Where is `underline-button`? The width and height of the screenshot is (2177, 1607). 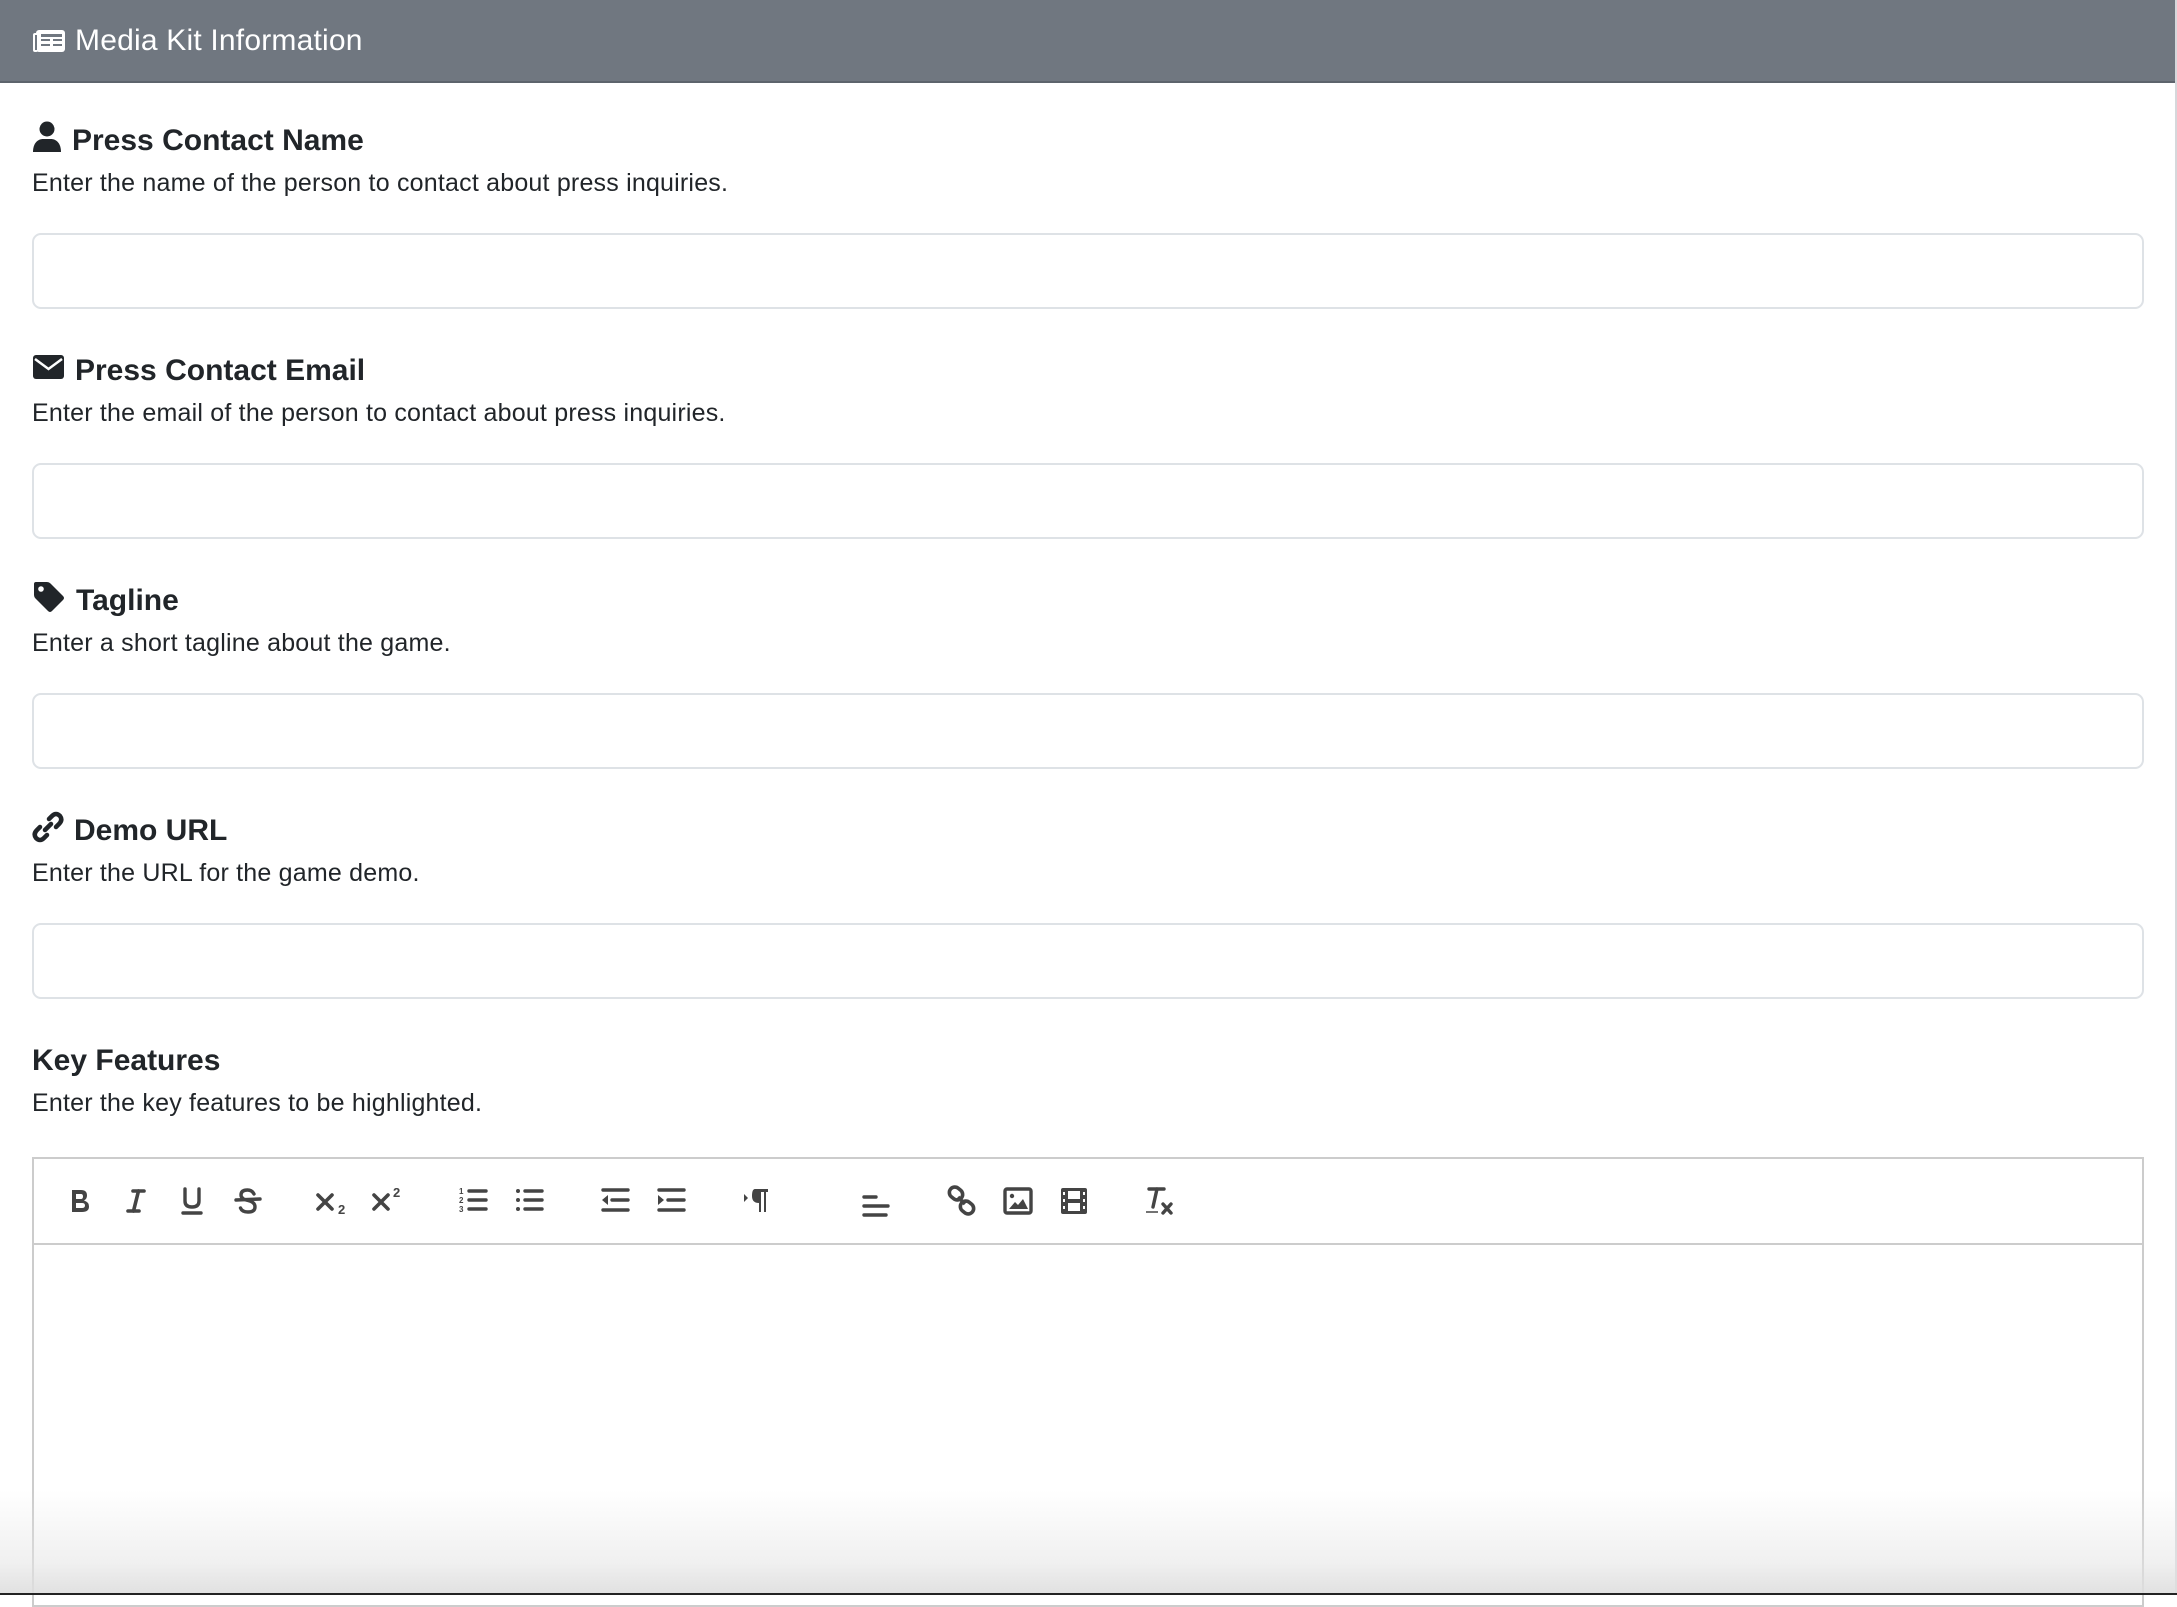 underline-button is located at coordinates (192, 1201).